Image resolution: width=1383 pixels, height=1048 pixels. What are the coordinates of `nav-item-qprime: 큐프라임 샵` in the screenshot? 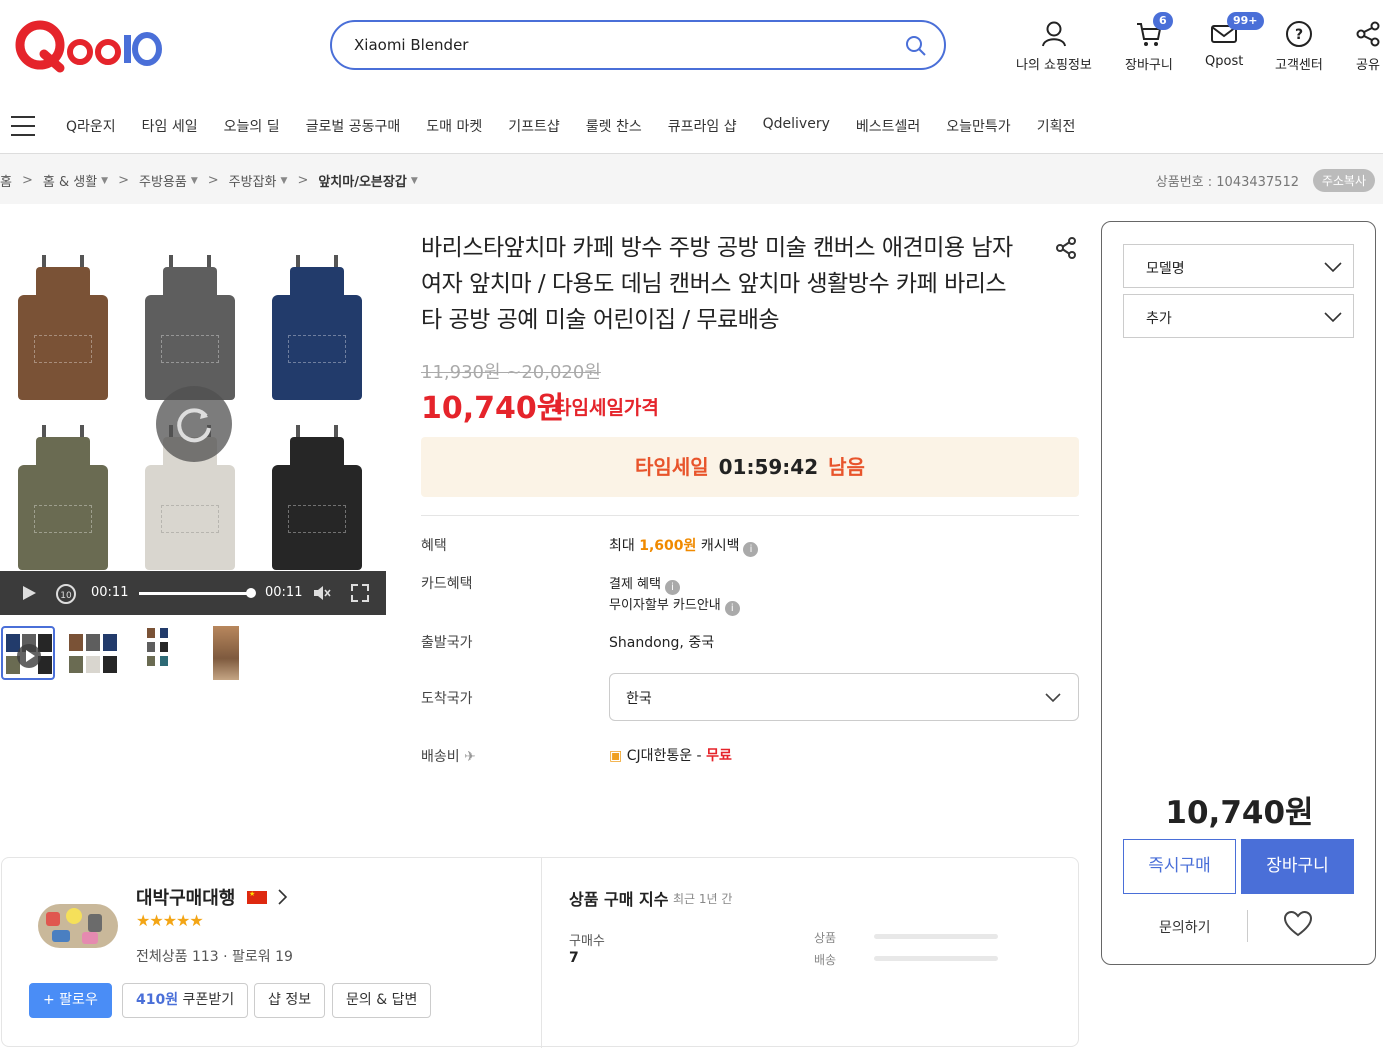 It's located at (702, 126).